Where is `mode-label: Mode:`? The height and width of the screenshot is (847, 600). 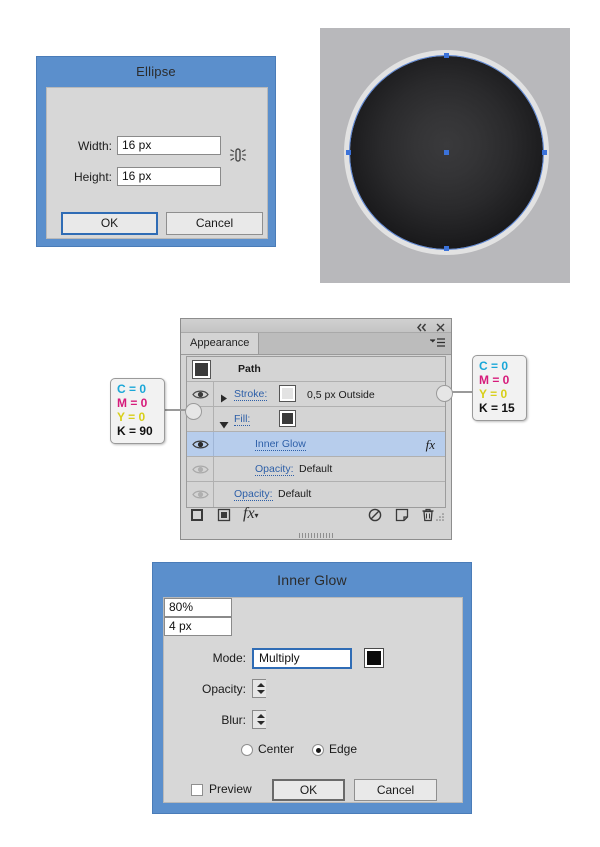
mode-label: Mode: is located at coordinates (229, 658).